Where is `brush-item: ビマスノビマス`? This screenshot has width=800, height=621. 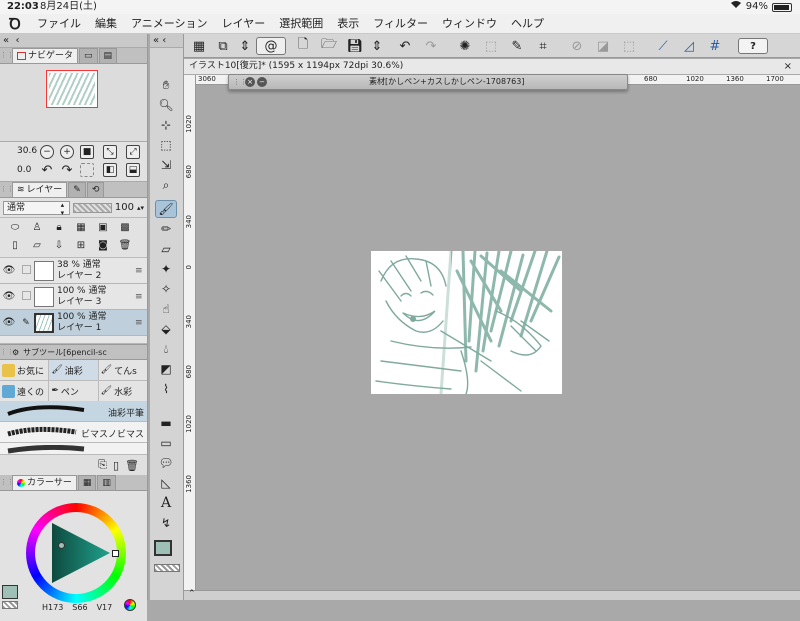 brush-item: ビマスノビマス is located at coordinates (73, 432).